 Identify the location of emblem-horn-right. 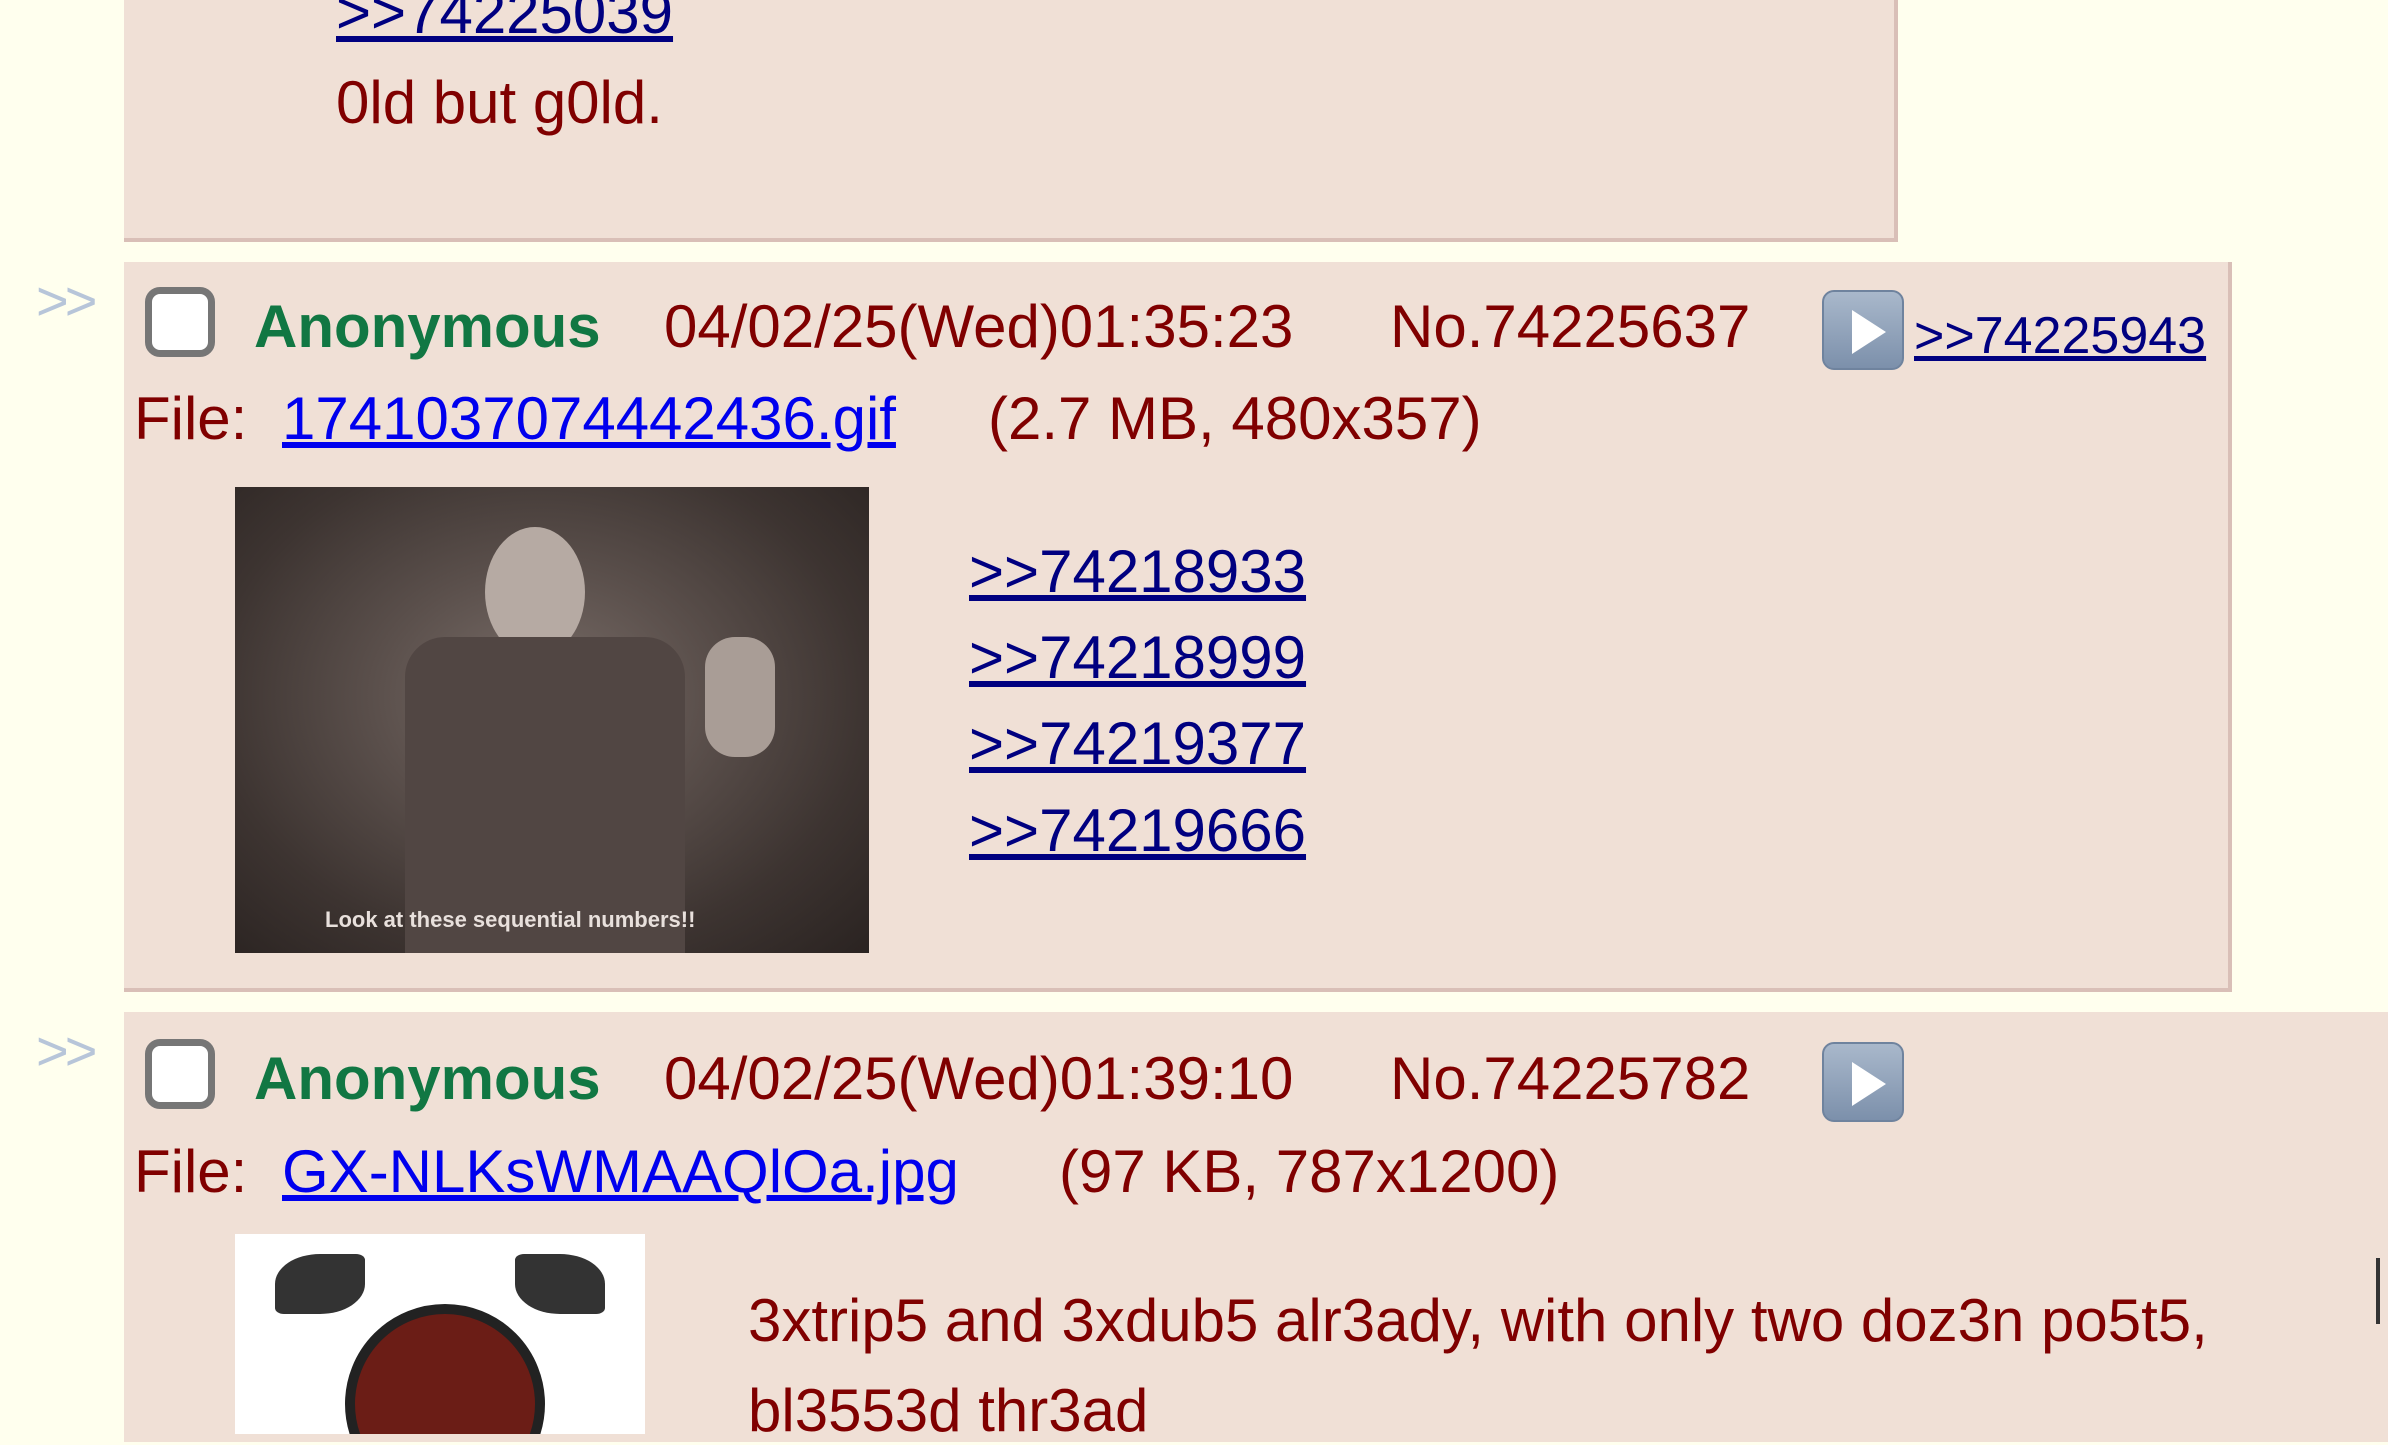
(560, 1284).